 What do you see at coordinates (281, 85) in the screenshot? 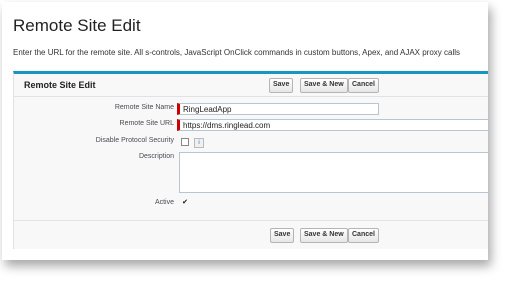
I see `save-button-top: Save` at bounding box center [281, 85].